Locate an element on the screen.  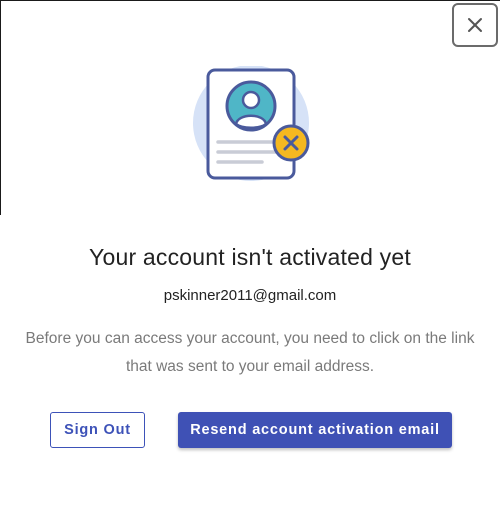
resend-activation-email-button: Resend account activation email is located at coordinates (315, 430).